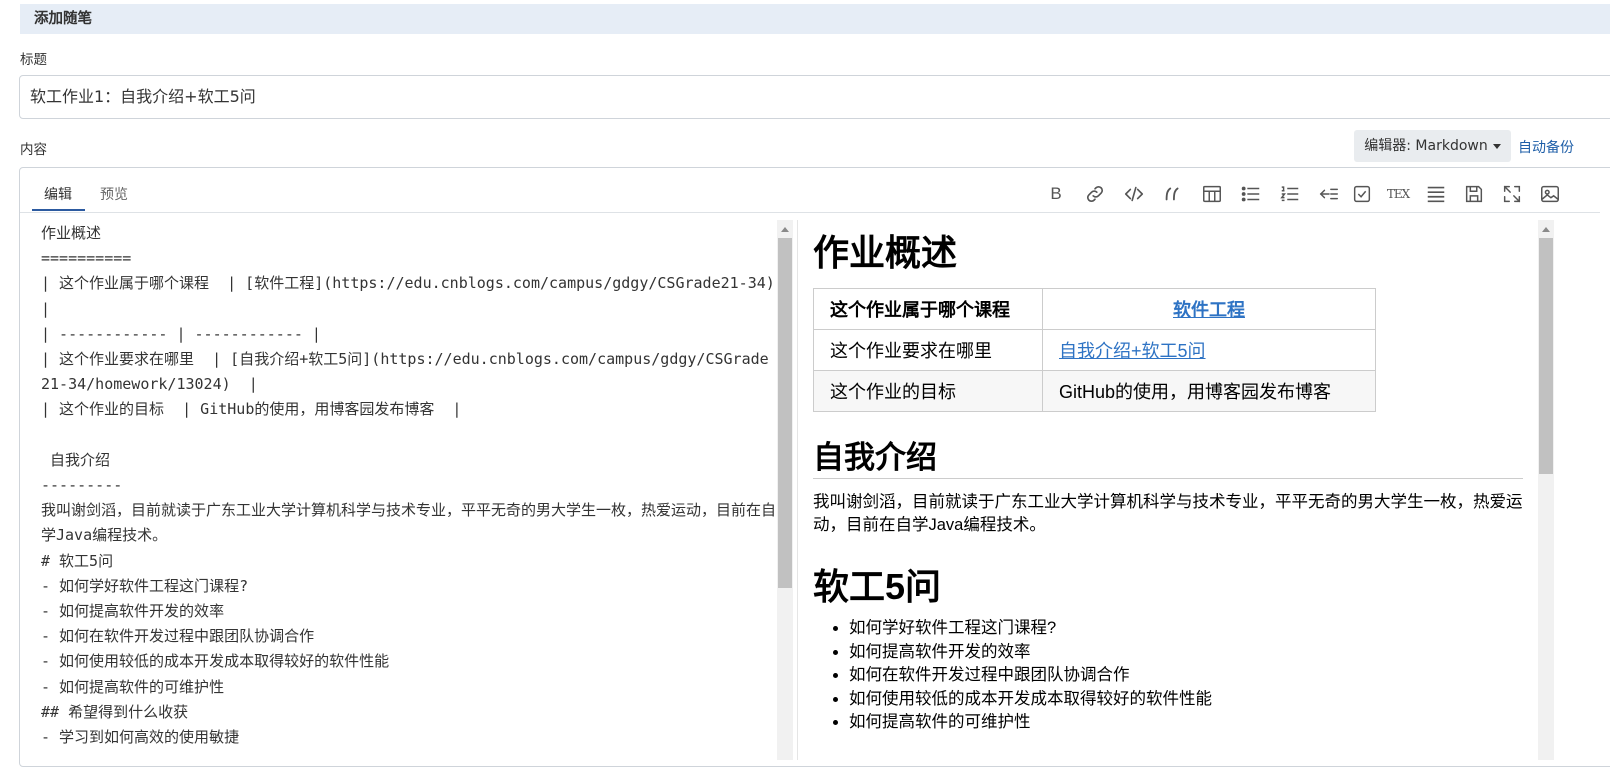 This screenshot has width=1610, height=767. What do you see at coordinates (1362, 194) in the screenshot?
I see `checkbox-icon` at bounding box center [1362, 194].